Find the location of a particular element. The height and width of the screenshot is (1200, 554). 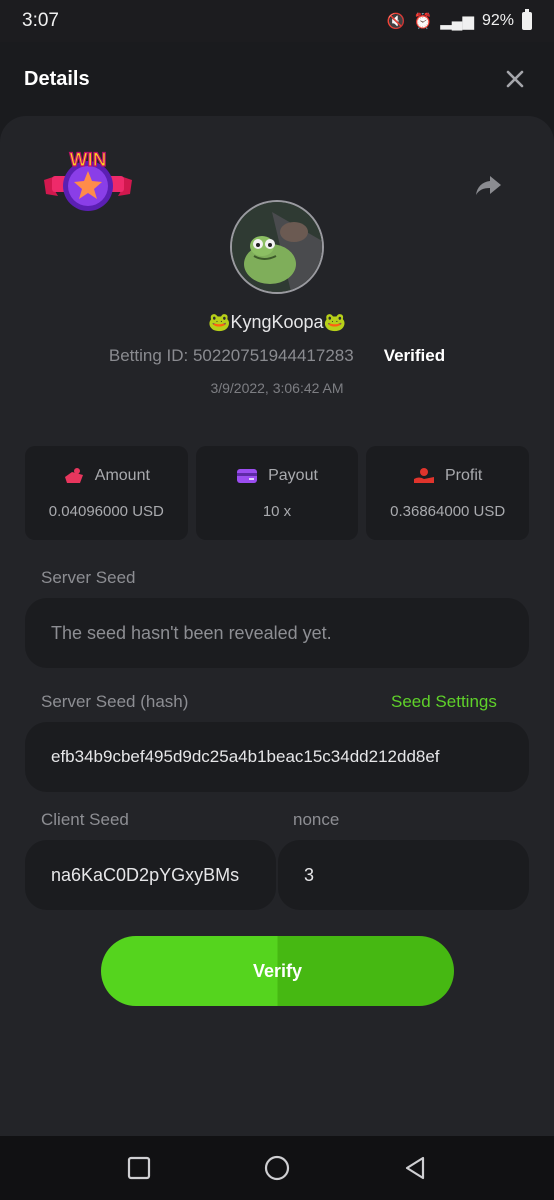

stat-label: Profit is located at coordinates (464, 475).